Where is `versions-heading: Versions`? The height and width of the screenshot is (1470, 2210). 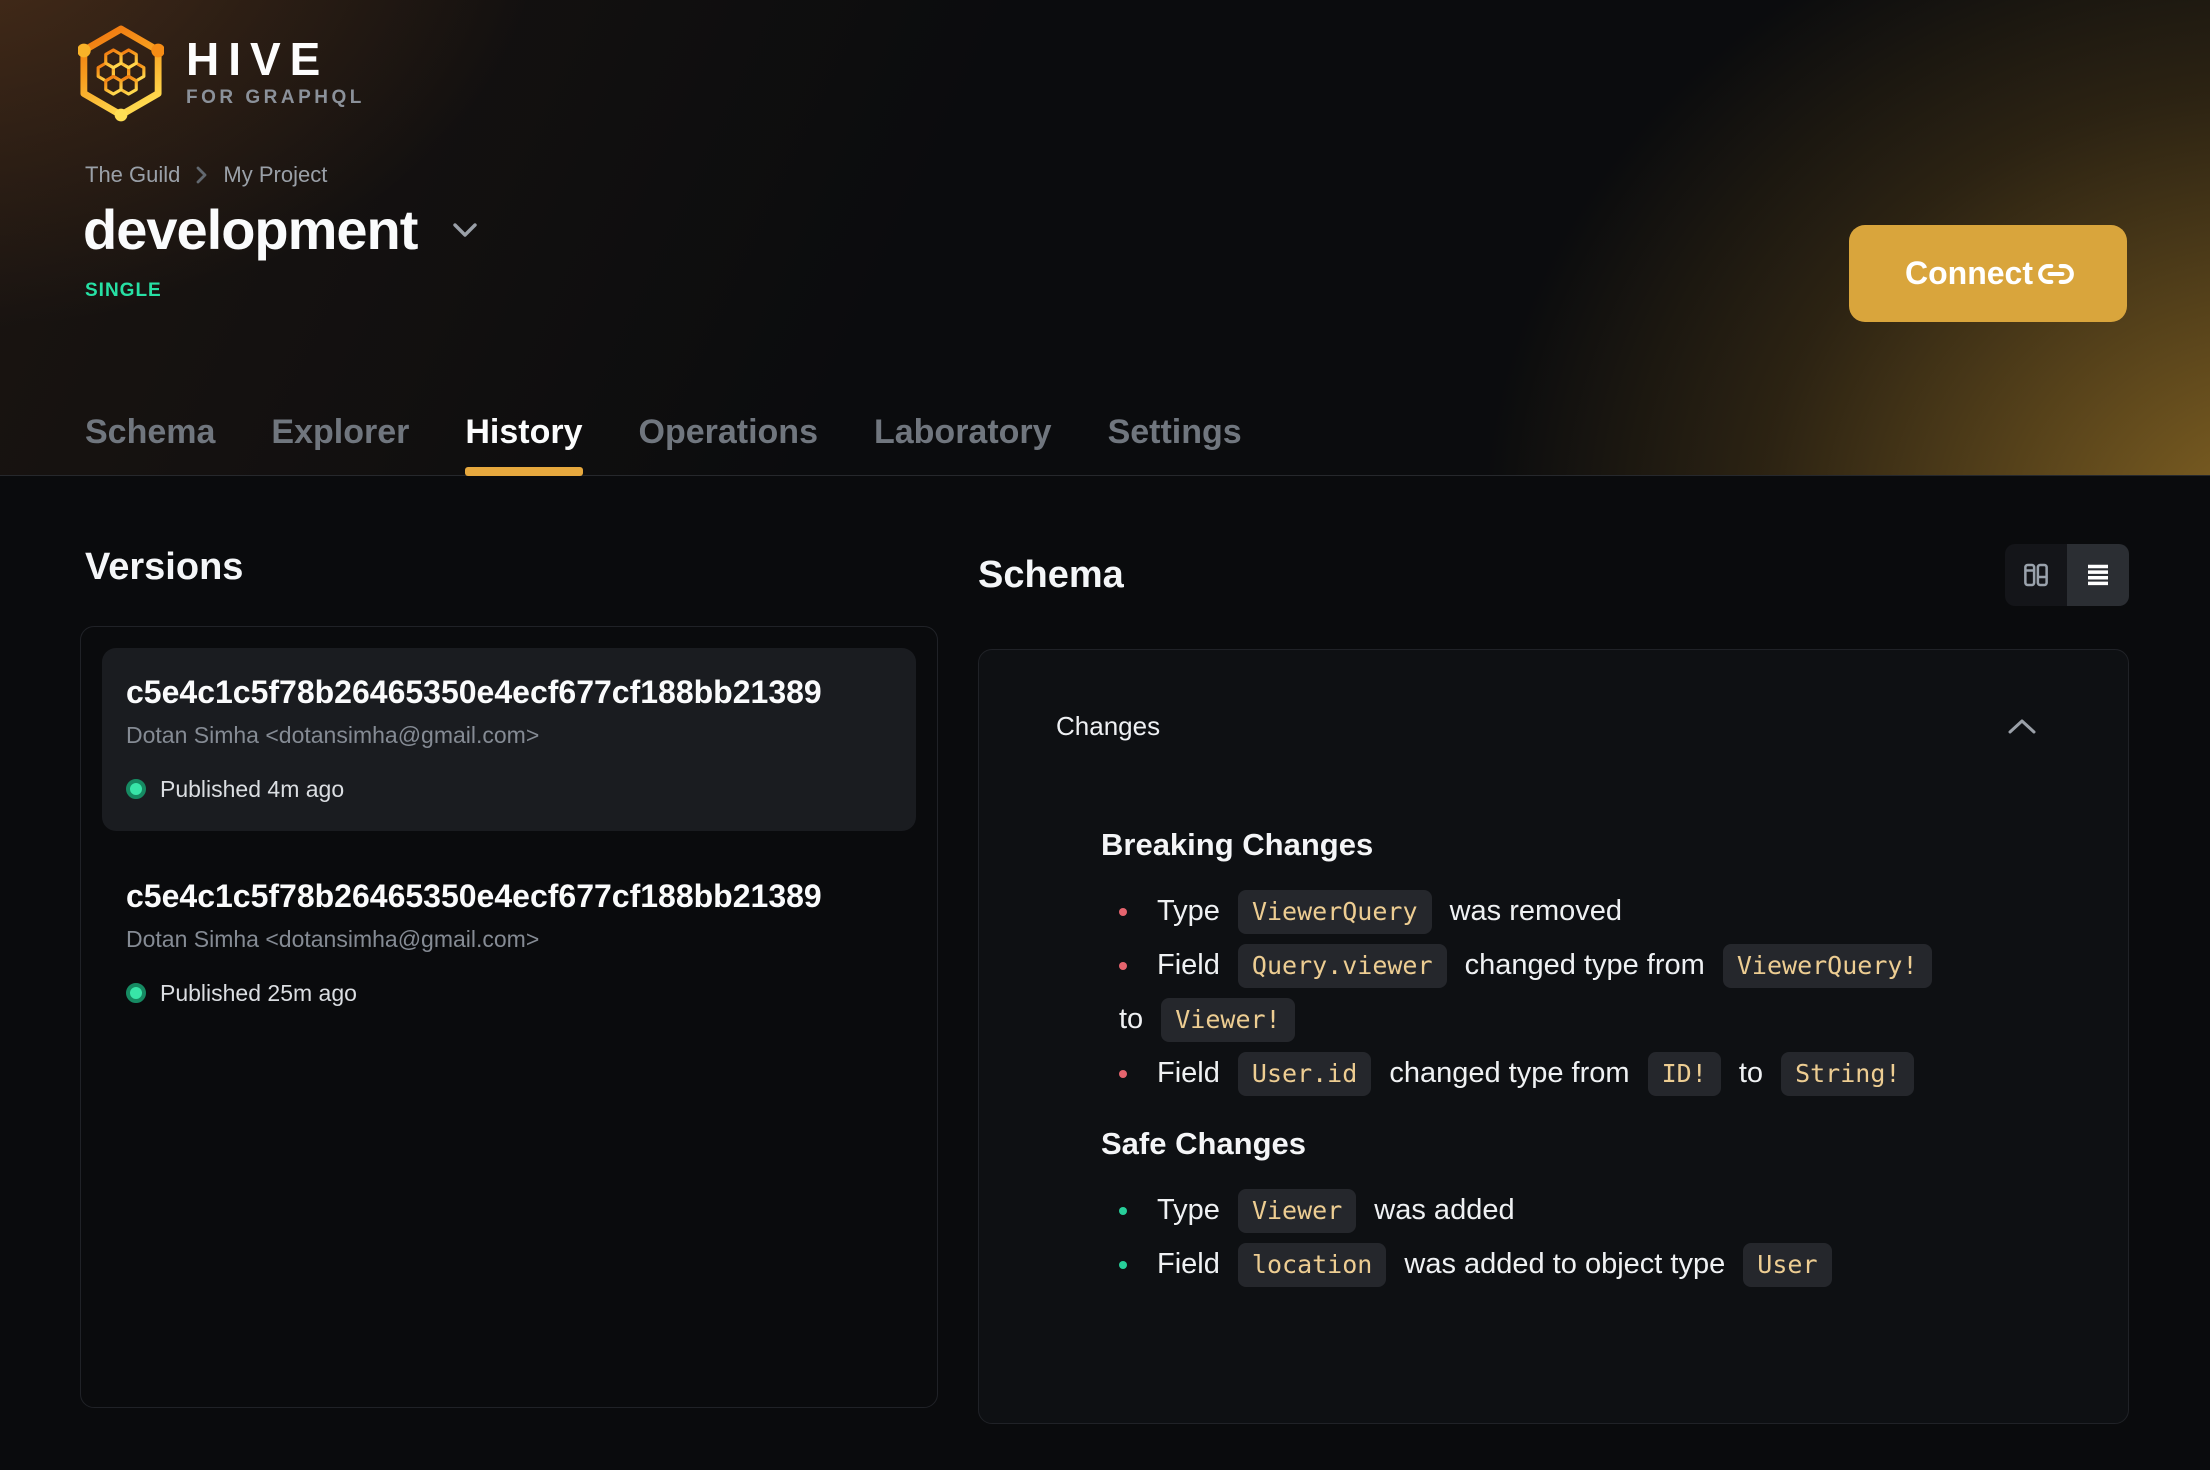
versions-heading: Versions is located at coordinates (164, 567).